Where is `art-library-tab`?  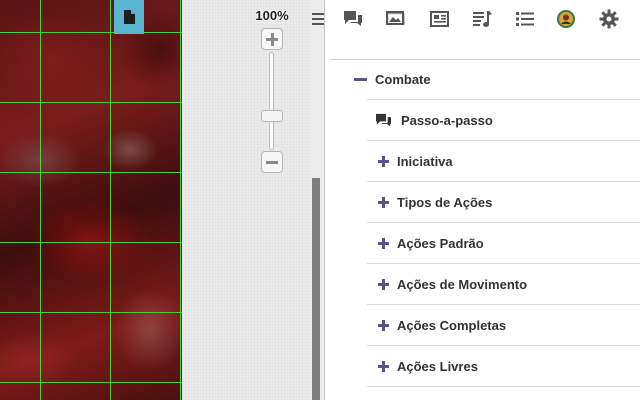 art-library-tab is located at coordinates (396, 19).